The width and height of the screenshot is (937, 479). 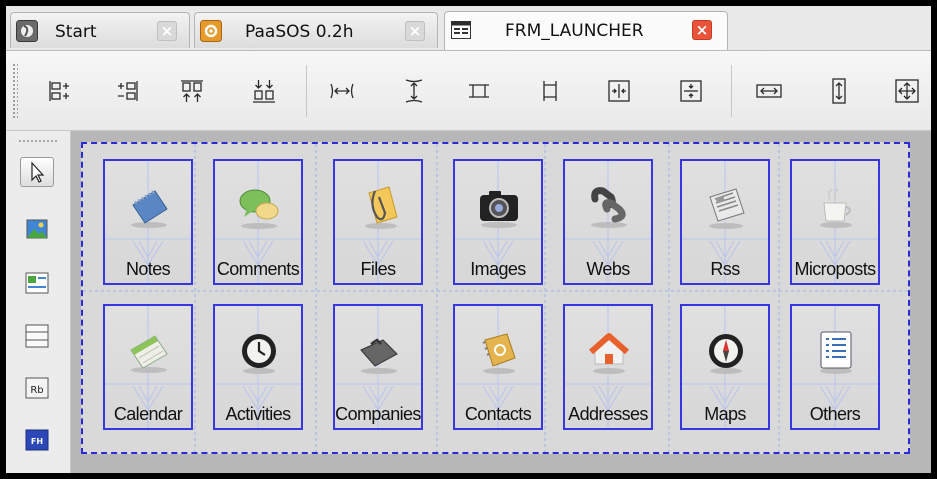 What do you see at coordinates (299, 32) in the screenshot?
I see `tab-label: PaaSOS 0.2h` at bounding box center [299, 32].